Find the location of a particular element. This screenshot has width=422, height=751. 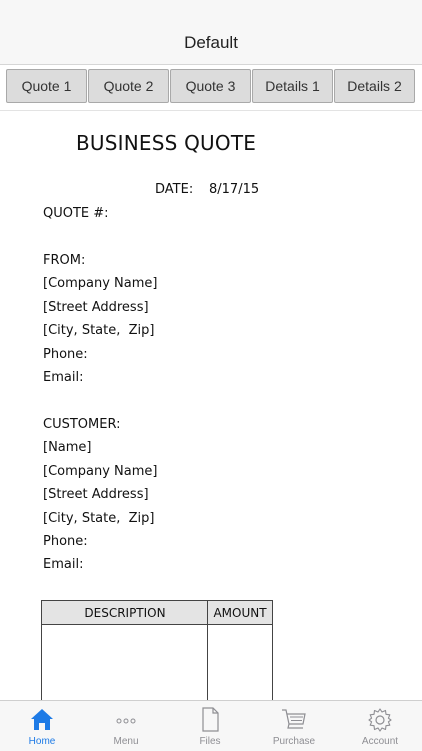

document-heading: BUSINESS QUOTE is located at coordinates (166, 143).